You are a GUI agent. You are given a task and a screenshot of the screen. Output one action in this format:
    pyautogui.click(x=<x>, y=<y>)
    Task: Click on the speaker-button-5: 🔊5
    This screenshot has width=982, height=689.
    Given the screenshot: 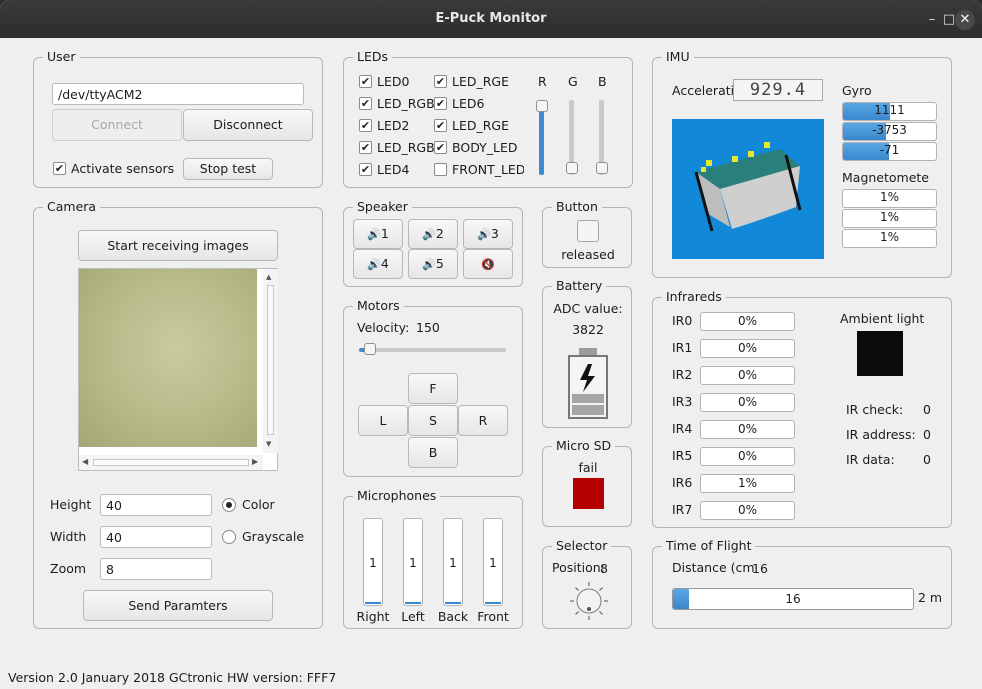 What is the action you would take?
    pyautogui.click(x=433, y=264)
    